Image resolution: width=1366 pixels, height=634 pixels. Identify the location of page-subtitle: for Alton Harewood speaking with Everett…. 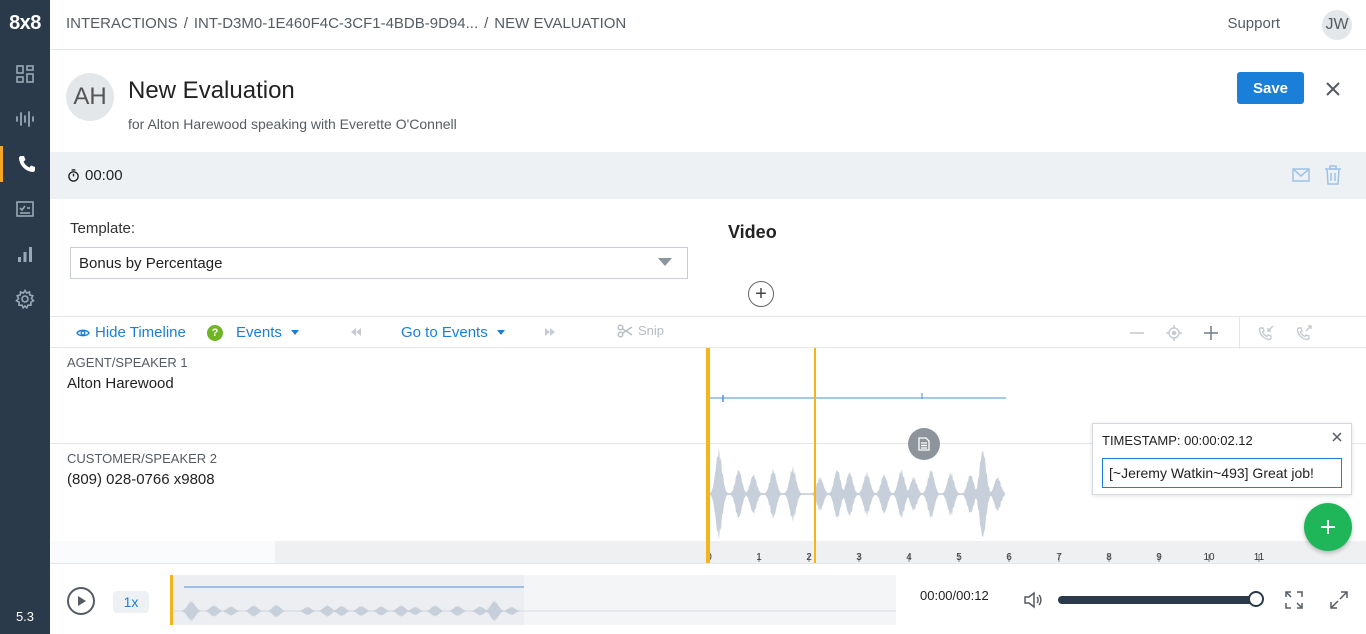
(292, 124).